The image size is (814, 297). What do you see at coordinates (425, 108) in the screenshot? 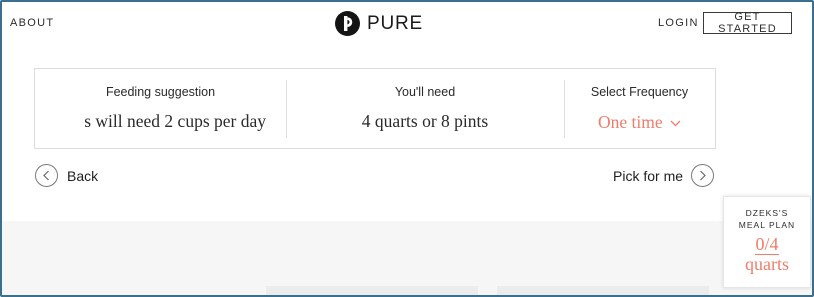
I see `quantity-needed-column: You'll need 4 quarts or 8 pints` at bounding box center [425, 108].